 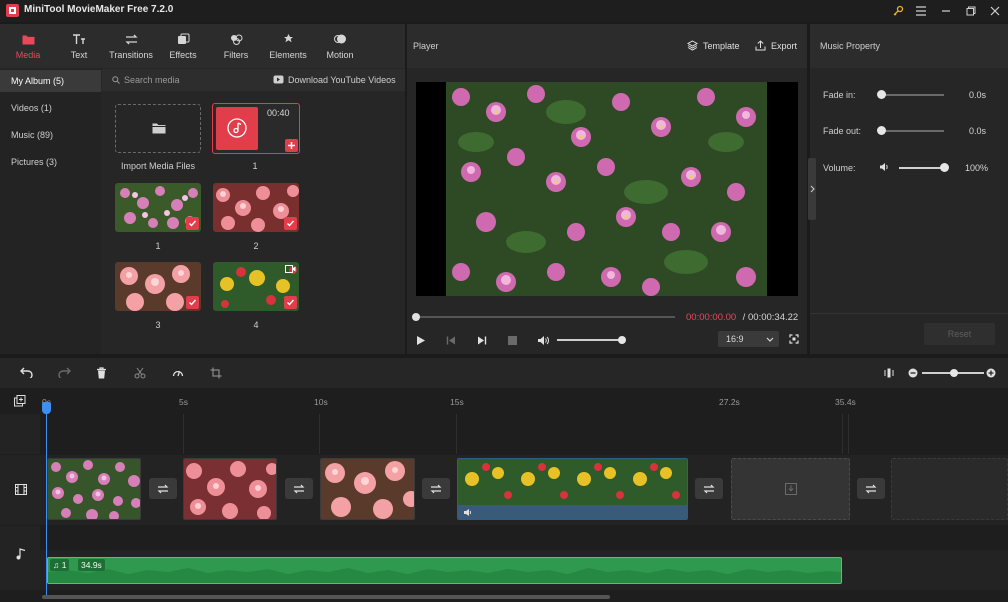 What do you see at coordinates (178, 373) in the screenshot?
I see `speed-icon` at bounding box center [178, 373].